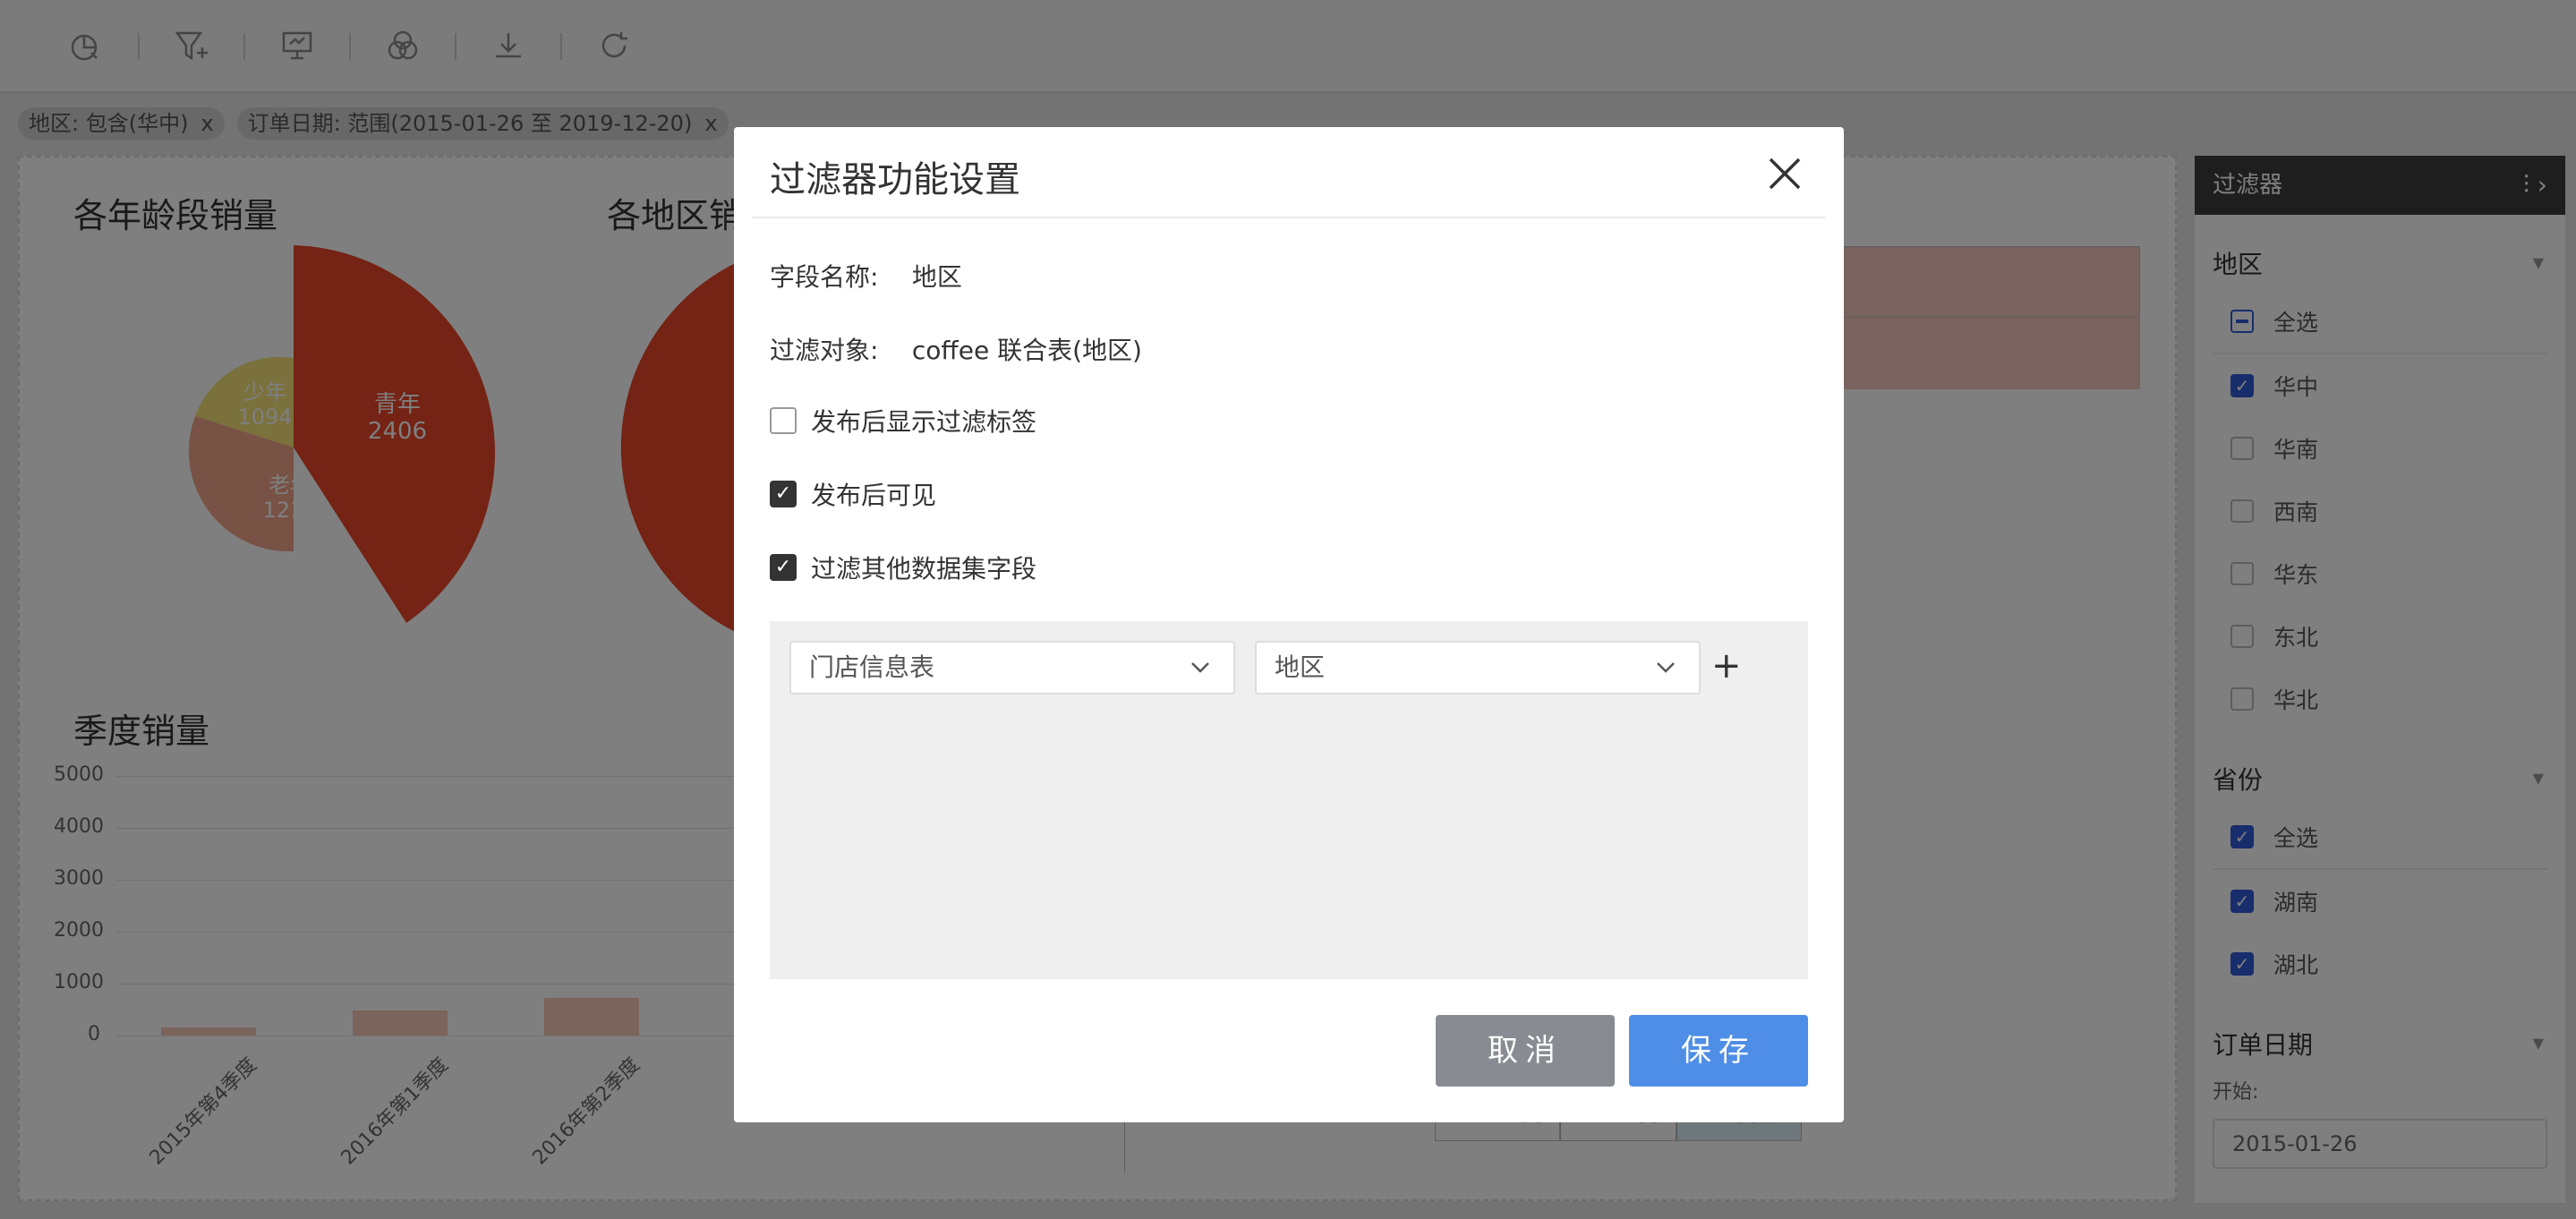 This screenshot has width=2576, height=1219. I want to click on field-select: 地区, so click(1478, 668).